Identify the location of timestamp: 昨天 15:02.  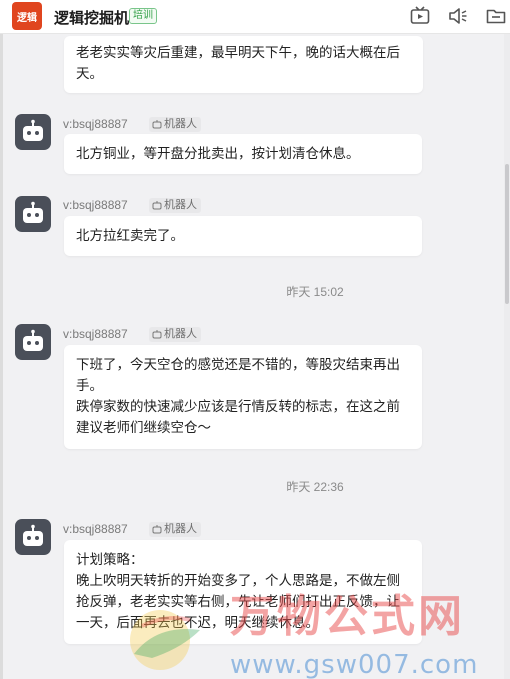
(315, 292).